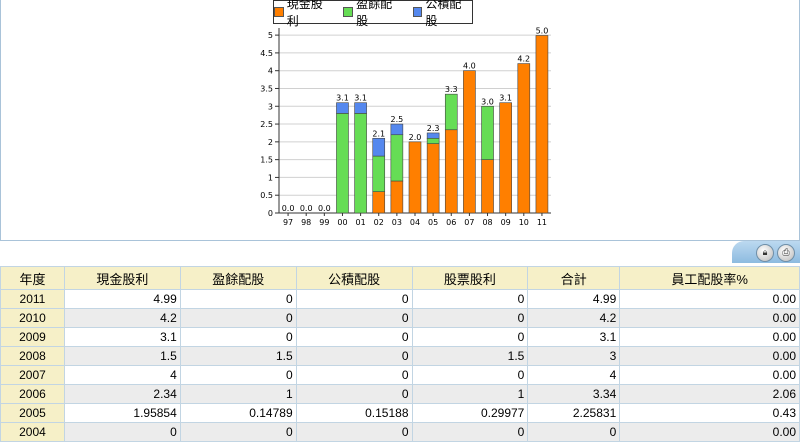 The image size is (800, 442). Describe the element at coordinates (400, 394) in the screenshot. I see `table-row: 2006 2.34 1 0 1 3.34 2.06` at that location.